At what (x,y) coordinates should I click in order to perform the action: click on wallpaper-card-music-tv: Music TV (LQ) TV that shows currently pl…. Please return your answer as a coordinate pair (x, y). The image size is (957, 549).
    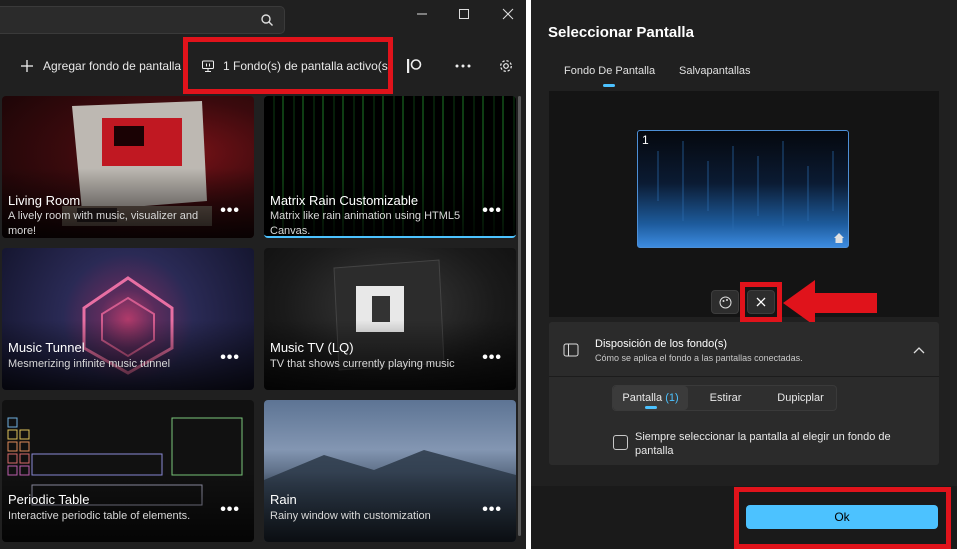
    Looking at the image, I should click on (390, 319).